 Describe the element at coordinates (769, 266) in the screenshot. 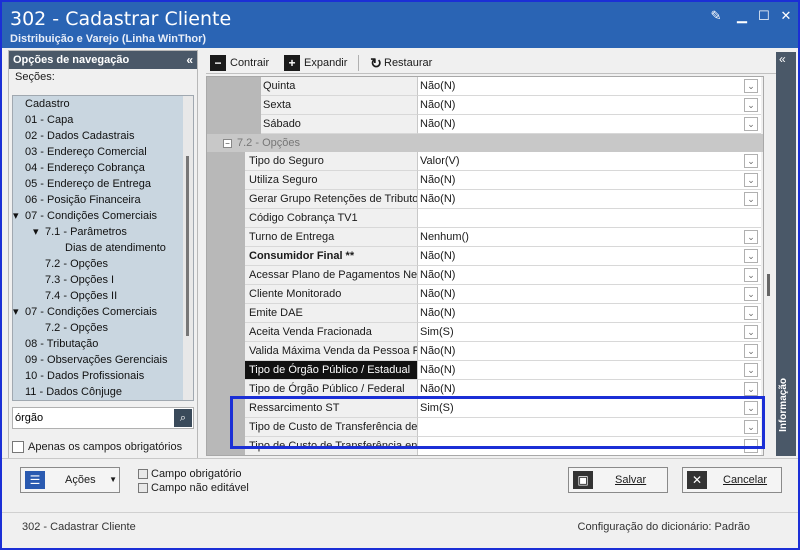

I see `grid-scrollbar` at that location.